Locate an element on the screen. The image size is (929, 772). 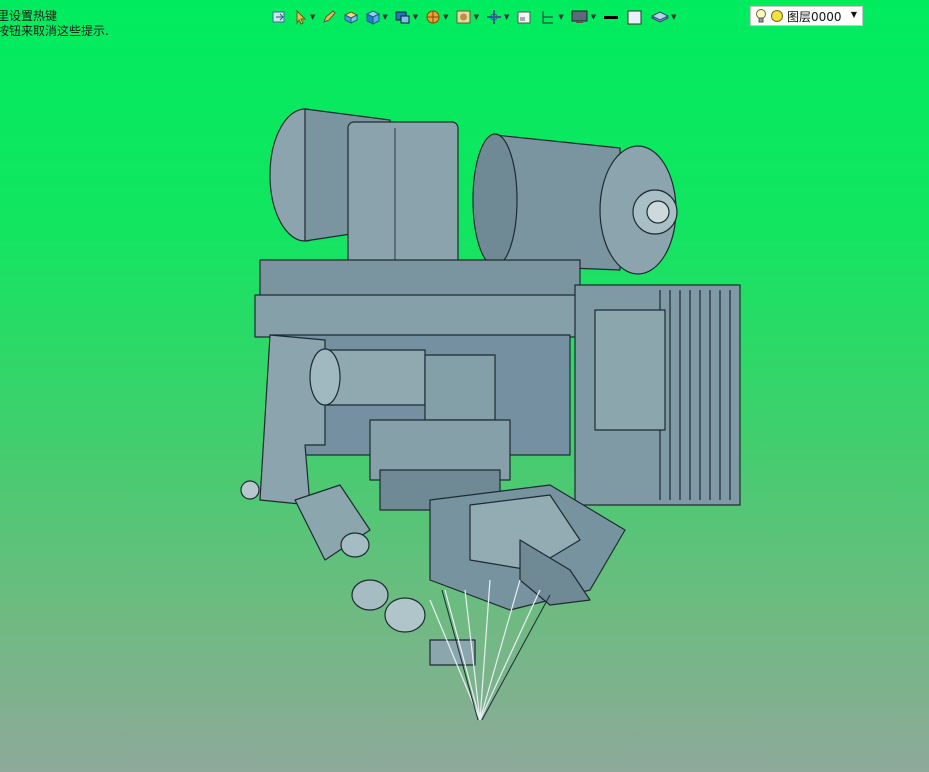
layer-dropdown: 图层0000 ▼ is located at coordinates (806, 16).